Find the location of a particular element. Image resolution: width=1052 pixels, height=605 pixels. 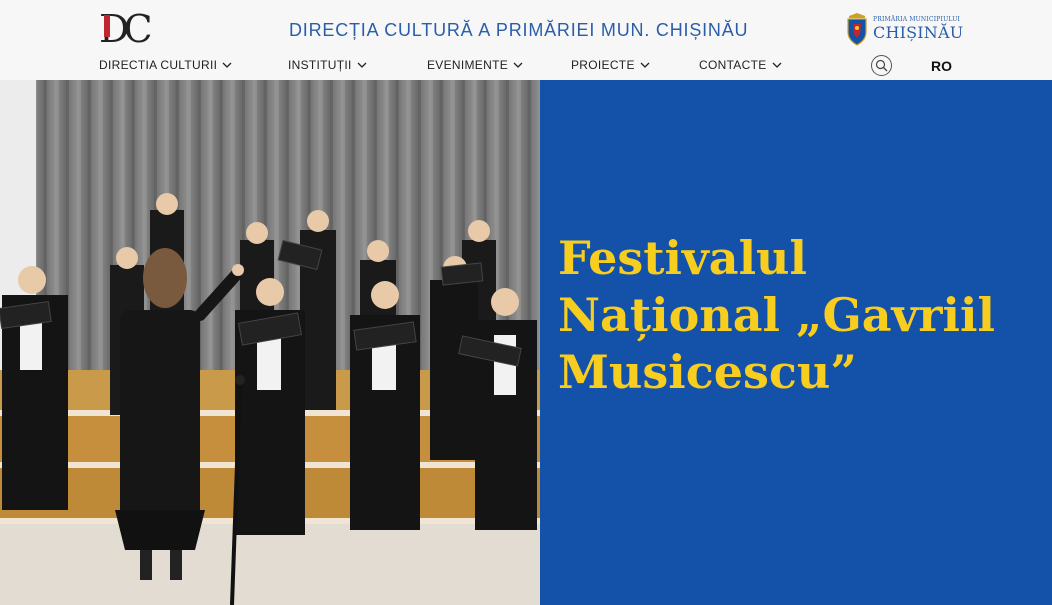

language-switch: RO is located at coordinates (941, 66).